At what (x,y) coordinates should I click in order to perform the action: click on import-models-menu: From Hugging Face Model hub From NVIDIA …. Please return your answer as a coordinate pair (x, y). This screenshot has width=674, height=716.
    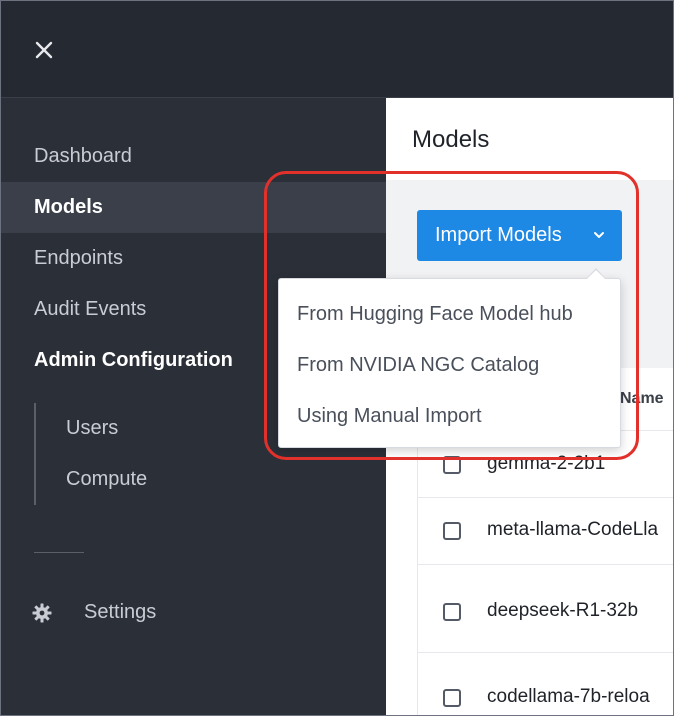
    Looking at the image, I should click on (449, 363).